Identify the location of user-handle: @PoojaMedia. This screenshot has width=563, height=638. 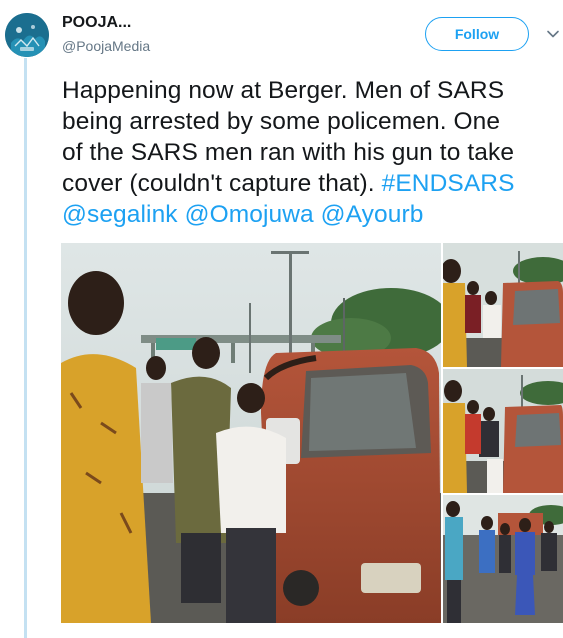
(106, 46).